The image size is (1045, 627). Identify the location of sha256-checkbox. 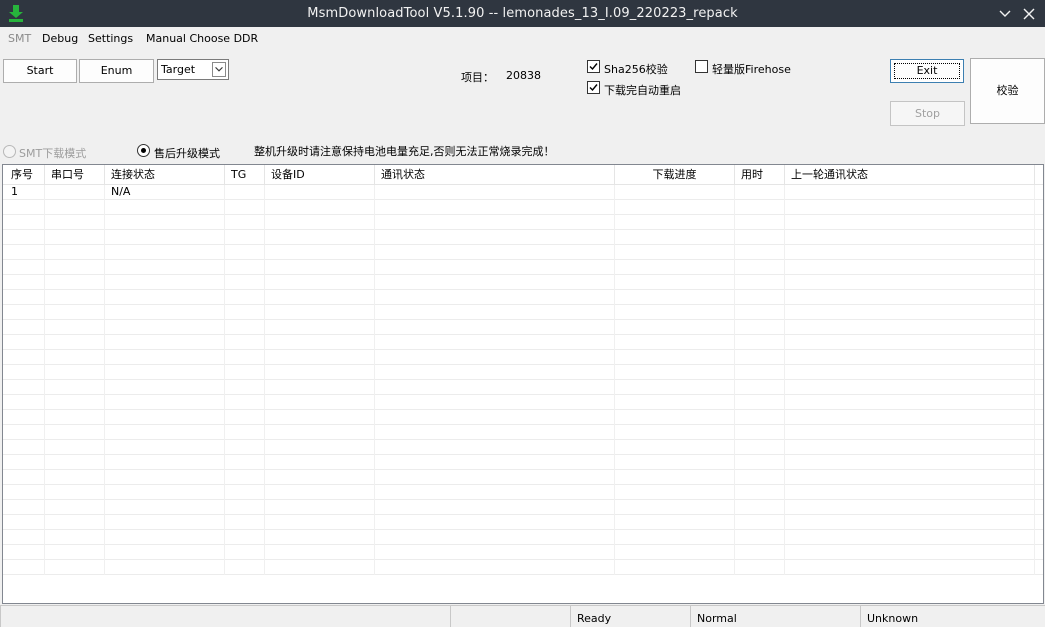
(593, 66).